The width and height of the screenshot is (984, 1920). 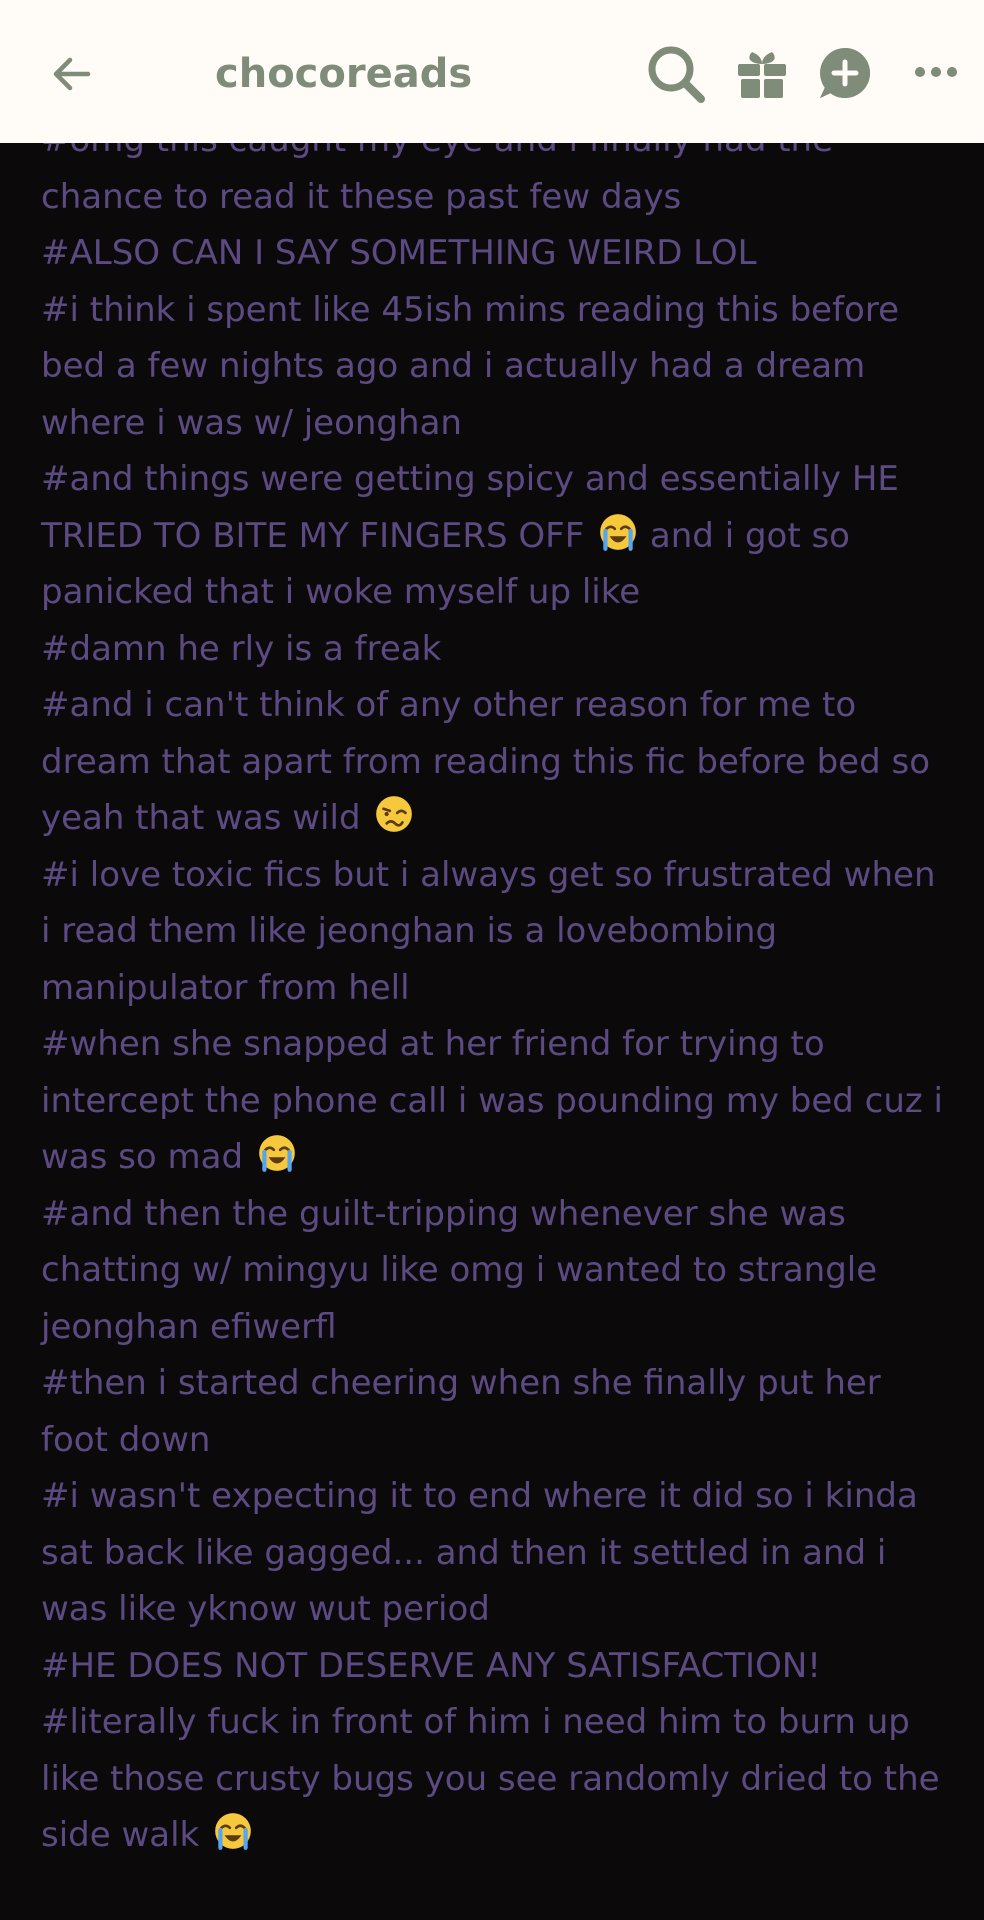 What do you see at coordinates (845, 73) in the screenshot?
I see `new-post-icon` at bounding box center [845, 73].